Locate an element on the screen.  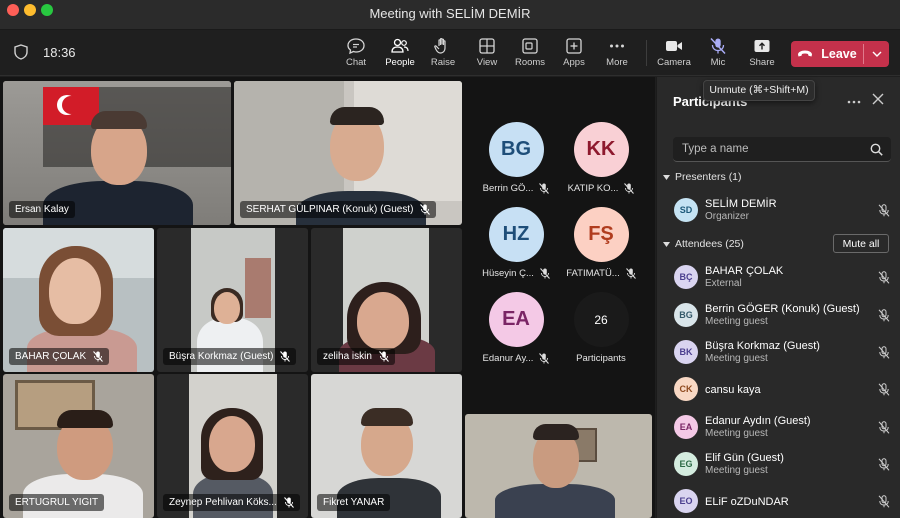
chat-label: Chat is located at coordinates (356, 62).